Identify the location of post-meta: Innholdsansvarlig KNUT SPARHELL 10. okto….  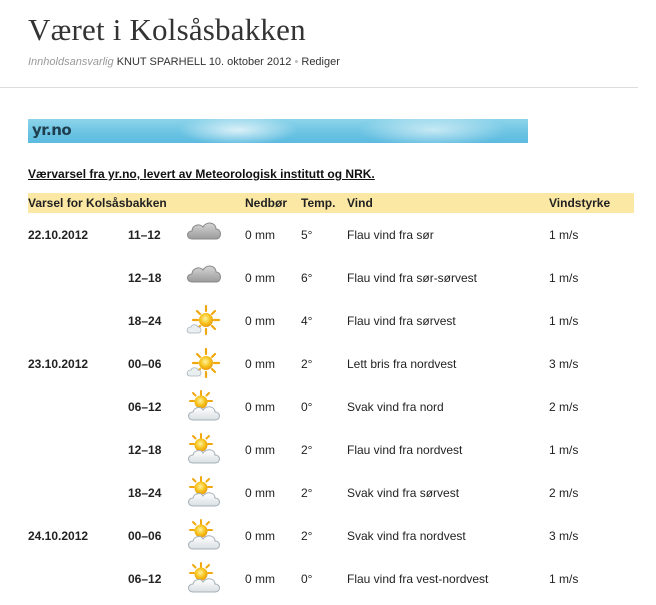
(184, 62).